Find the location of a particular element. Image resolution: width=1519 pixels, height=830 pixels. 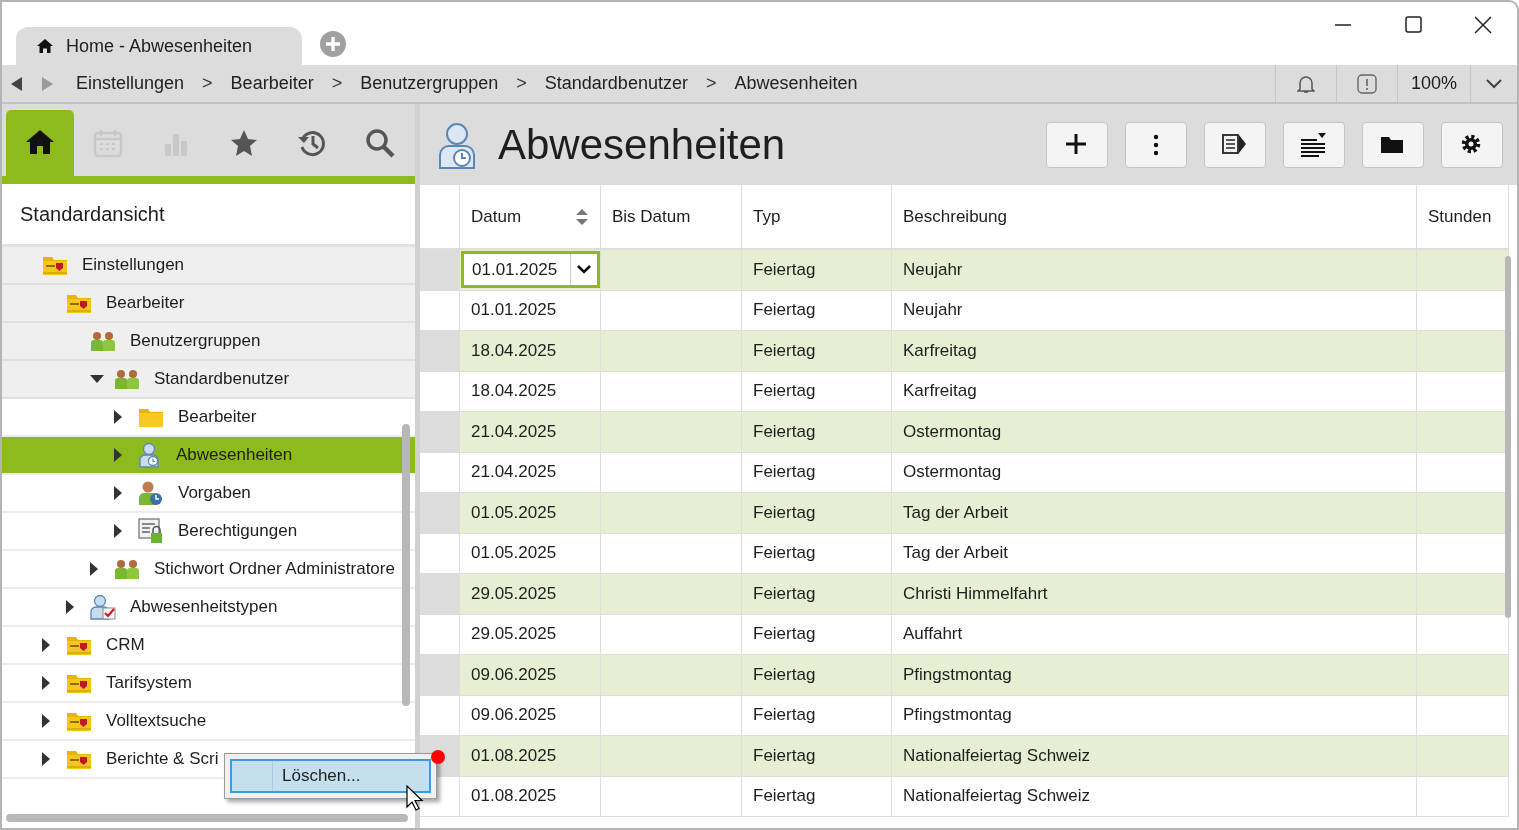

tab-title: Home - Abwesenheiten is located at coordinates (159, 46).